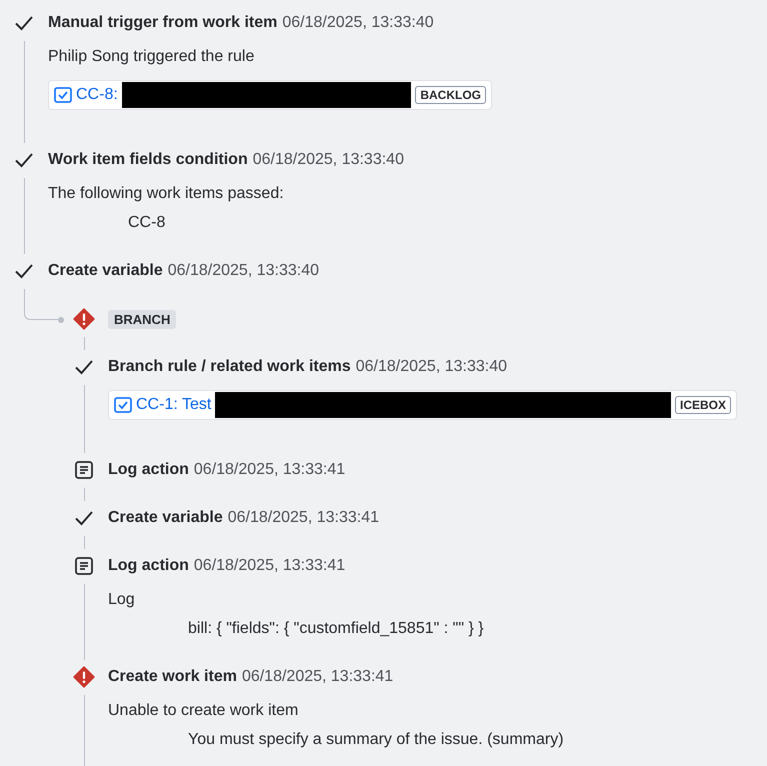 The image size is (767, 766). I want to click on branch-lozenge: BRANCH, so click(142, 319).